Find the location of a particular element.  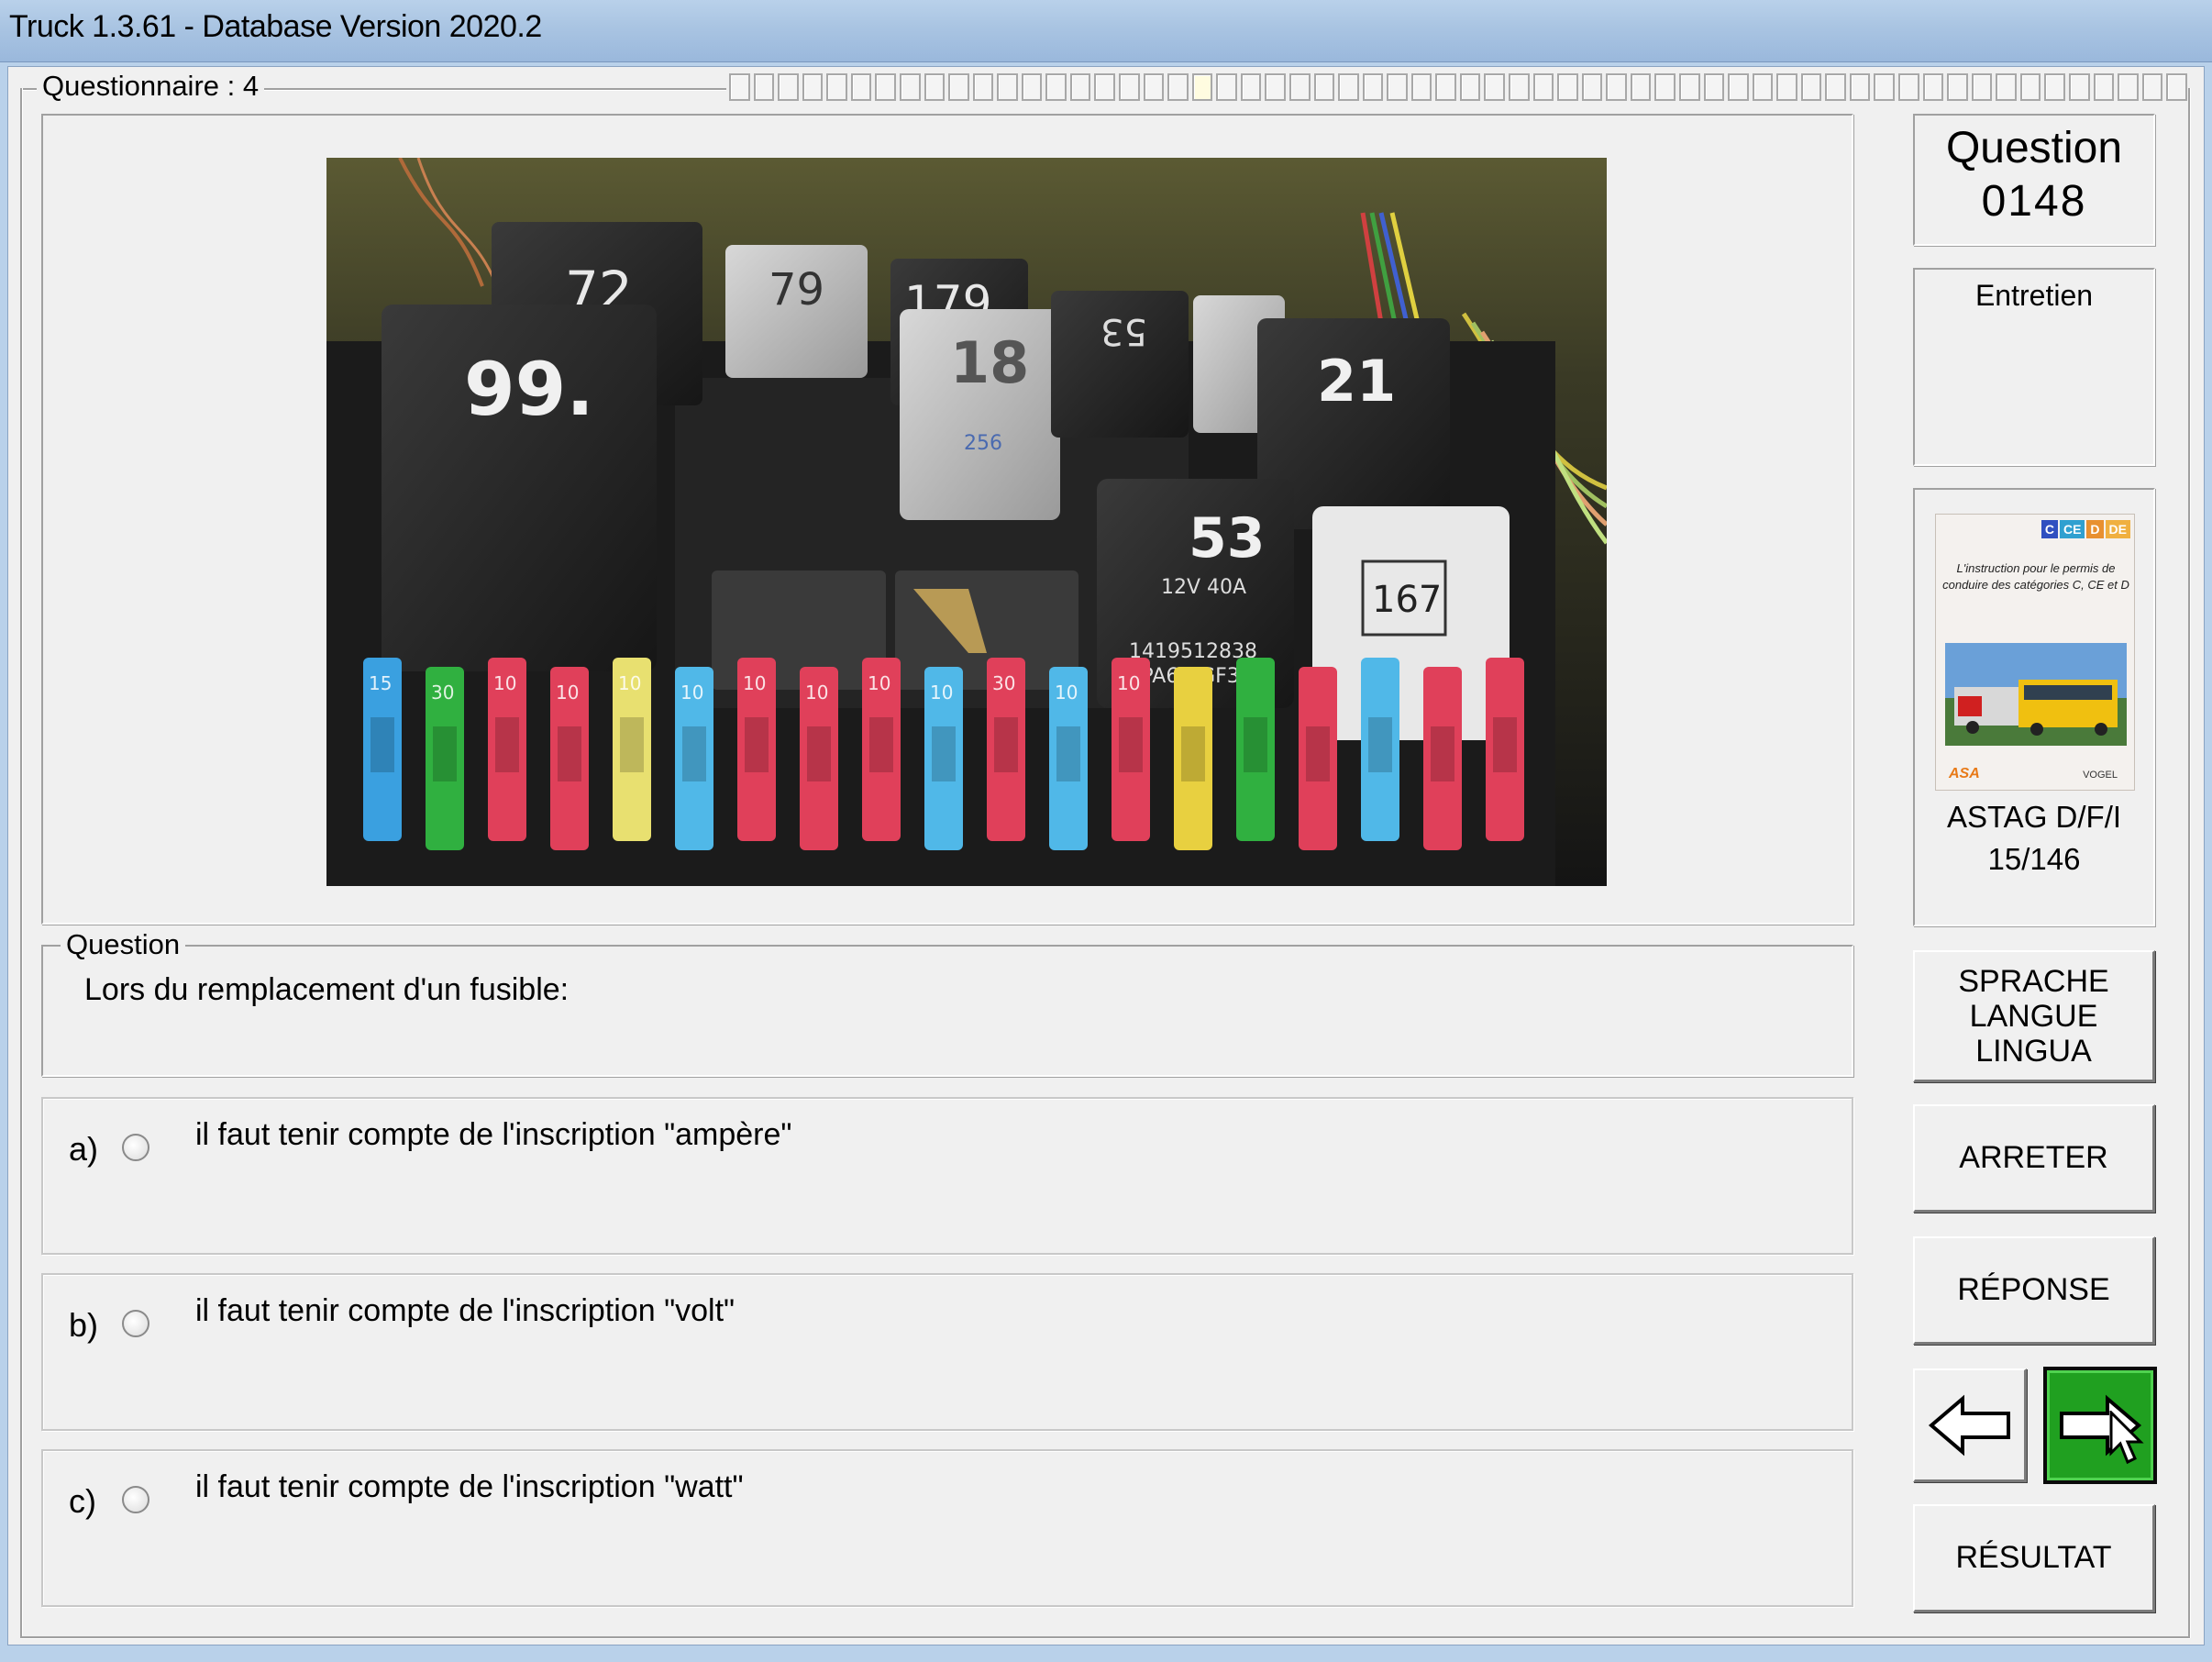

svg-text: 79 is located at coordinates (797, 290).